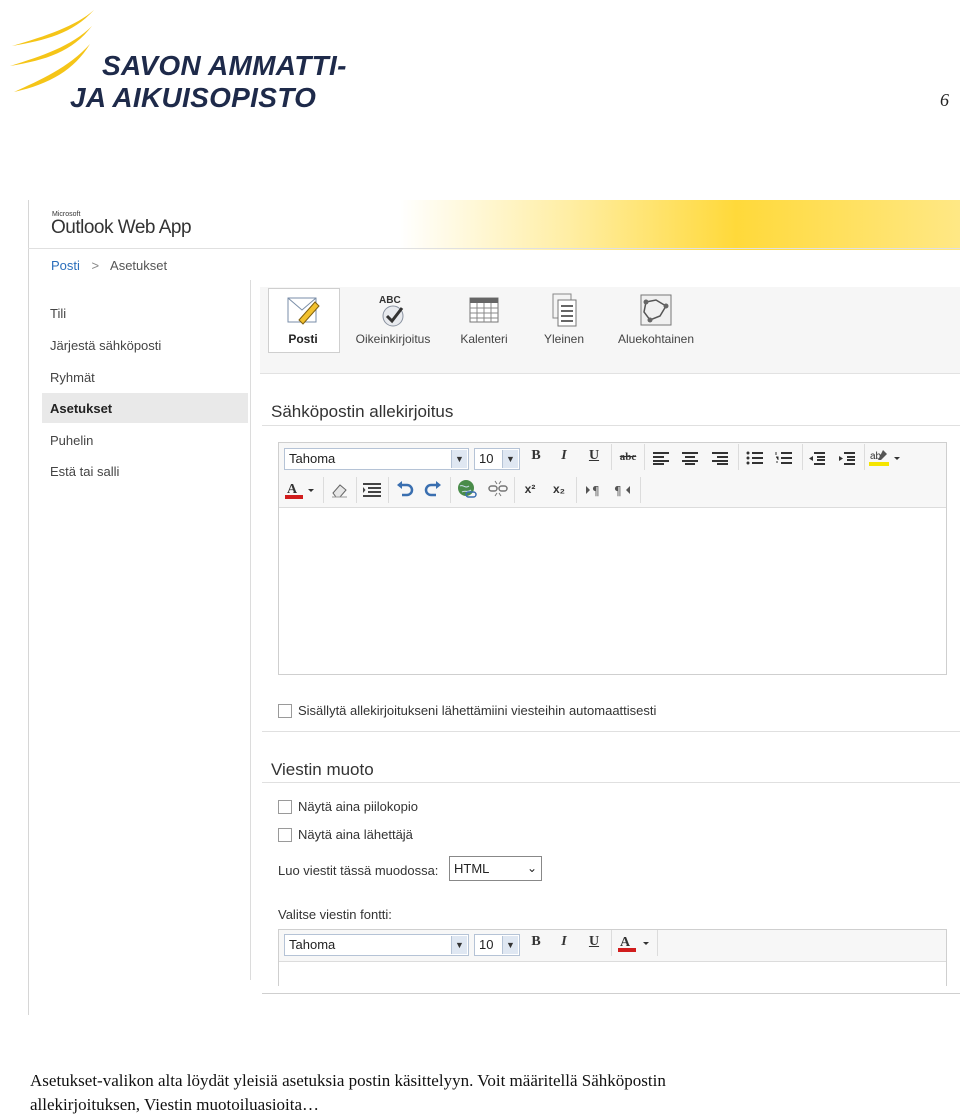 This screenshot has width=960, height=1117. Describe the element at coordinates (376, 945) in the screenshot. I see `message-font-select: Tahoma ▼` at that location.